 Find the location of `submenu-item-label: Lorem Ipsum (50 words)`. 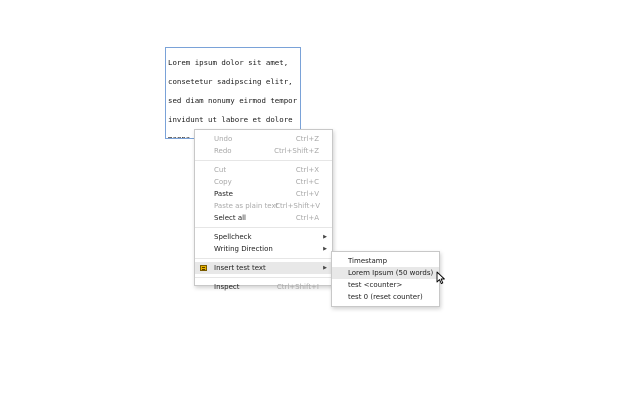

submenu-item-label: Lorem Ipsum (50 words) is located at coordinates (391, 273).